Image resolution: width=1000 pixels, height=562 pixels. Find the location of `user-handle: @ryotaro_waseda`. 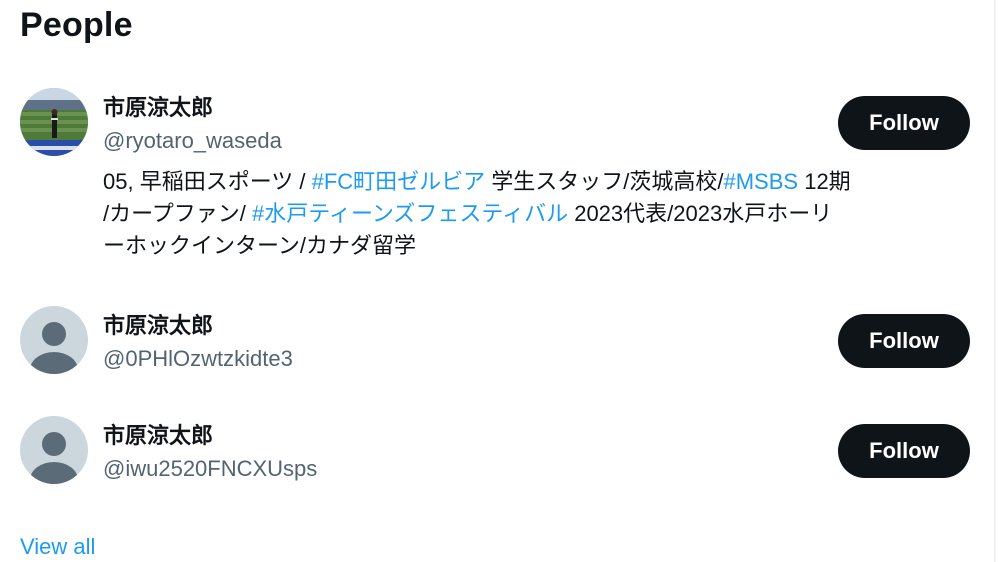

user-handle: @ryotaro_waseda is located at coordinates (192, 141).